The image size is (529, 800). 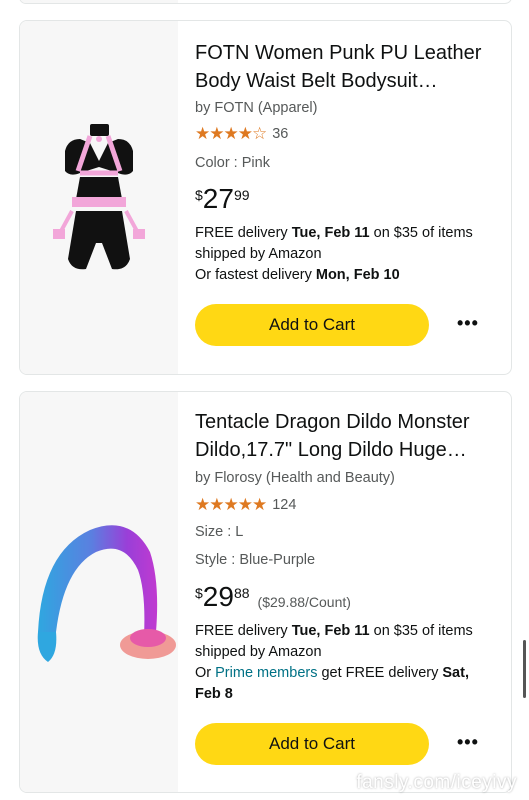 What do you see at coordinates (255, 275) in the screenshot?
I see `fastest-delivery-text: Or fastest delivery` at bounding box center [255, 275].